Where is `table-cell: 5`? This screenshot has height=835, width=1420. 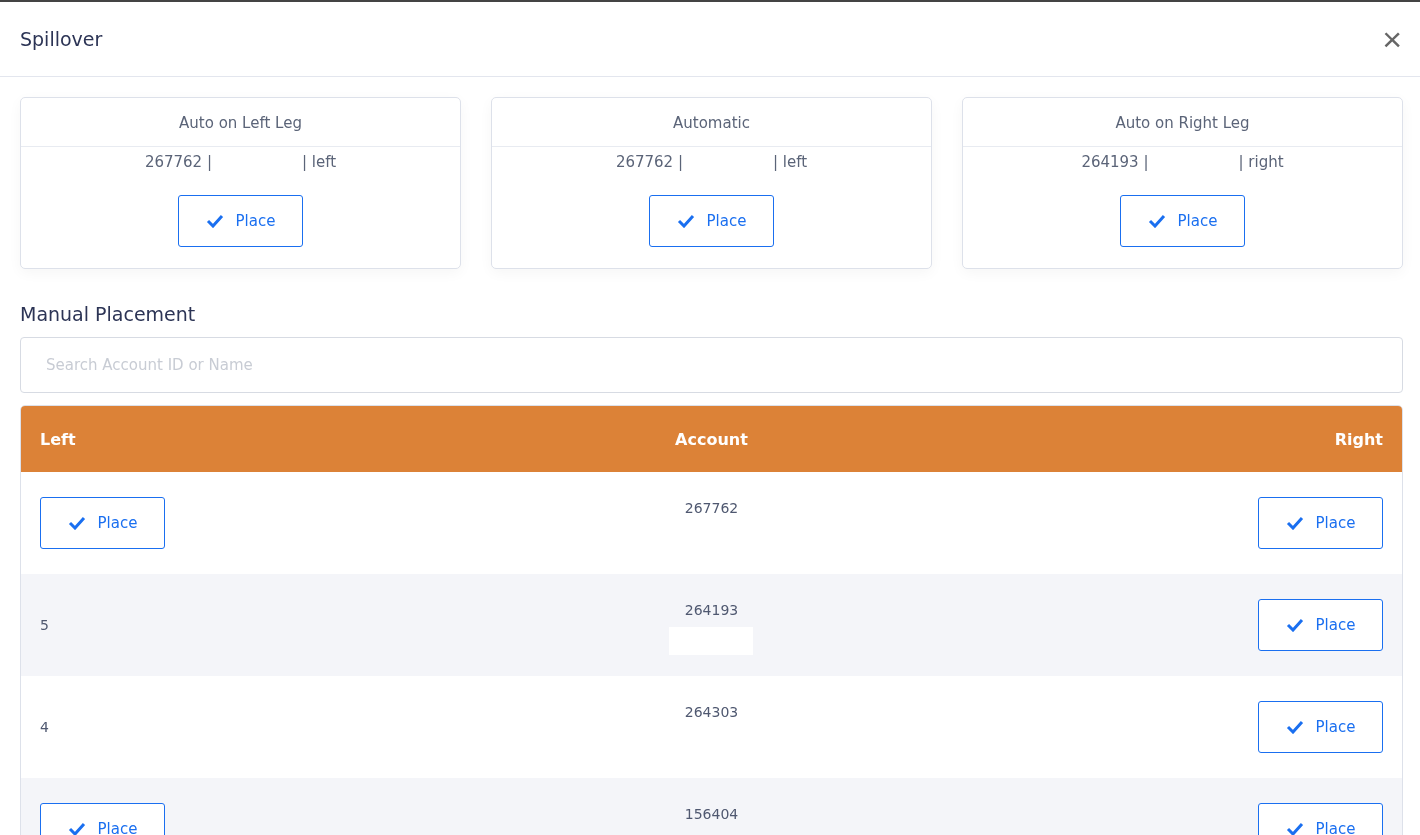 table-cell: 5 is located at coordinates (44, 625).